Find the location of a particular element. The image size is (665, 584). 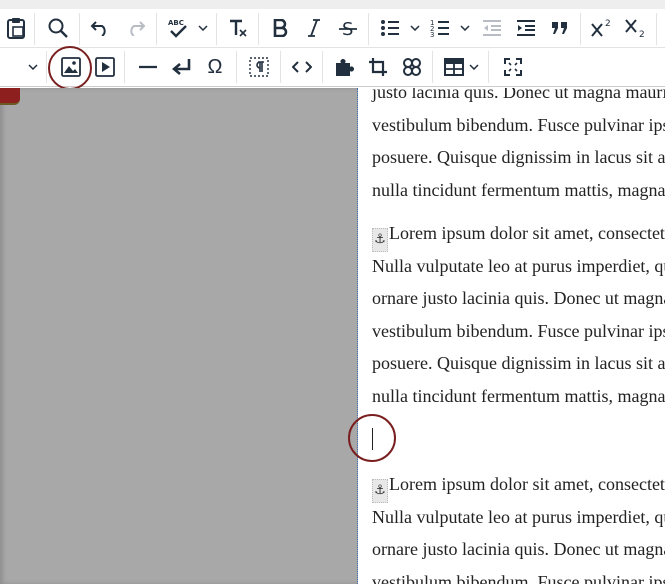

horizontal-line-button is located at coordinates (148, 67).